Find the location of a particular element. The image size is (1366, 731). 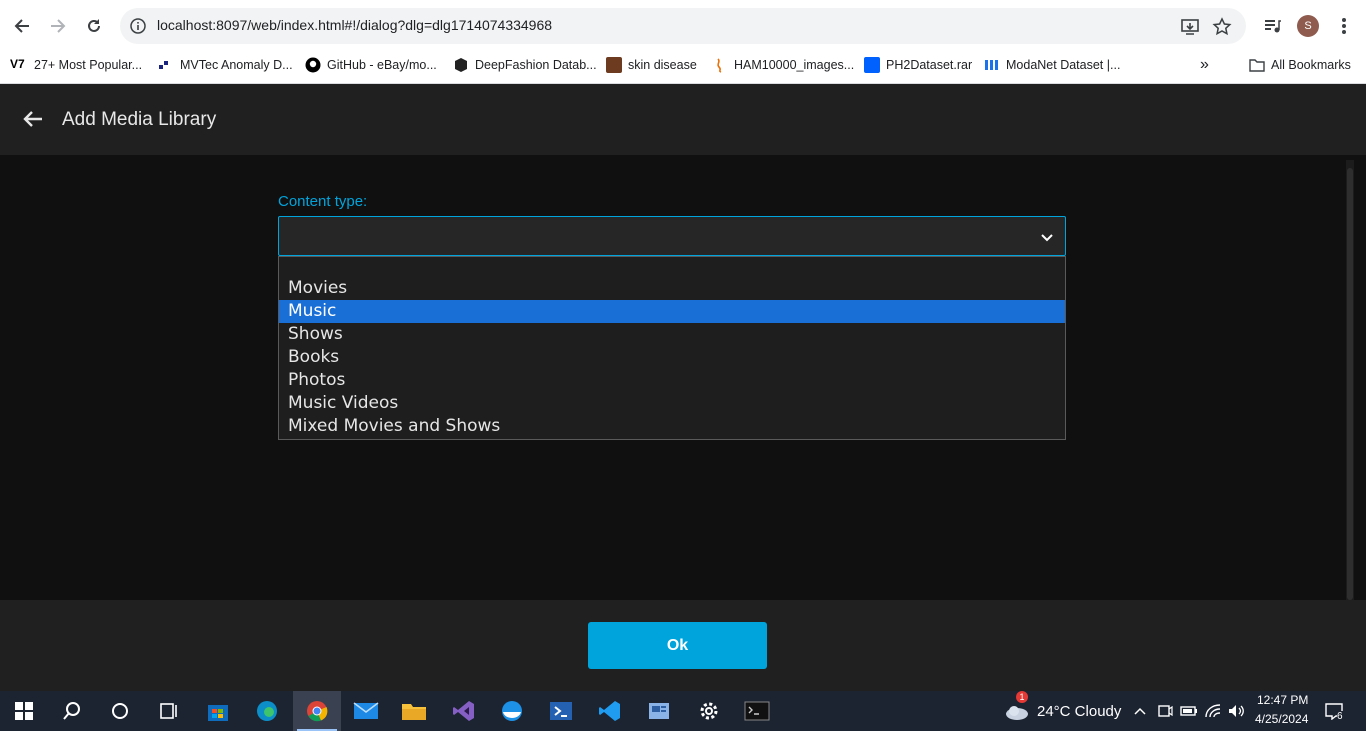

v7-icon: V7 is located at coordinates (17, 64).